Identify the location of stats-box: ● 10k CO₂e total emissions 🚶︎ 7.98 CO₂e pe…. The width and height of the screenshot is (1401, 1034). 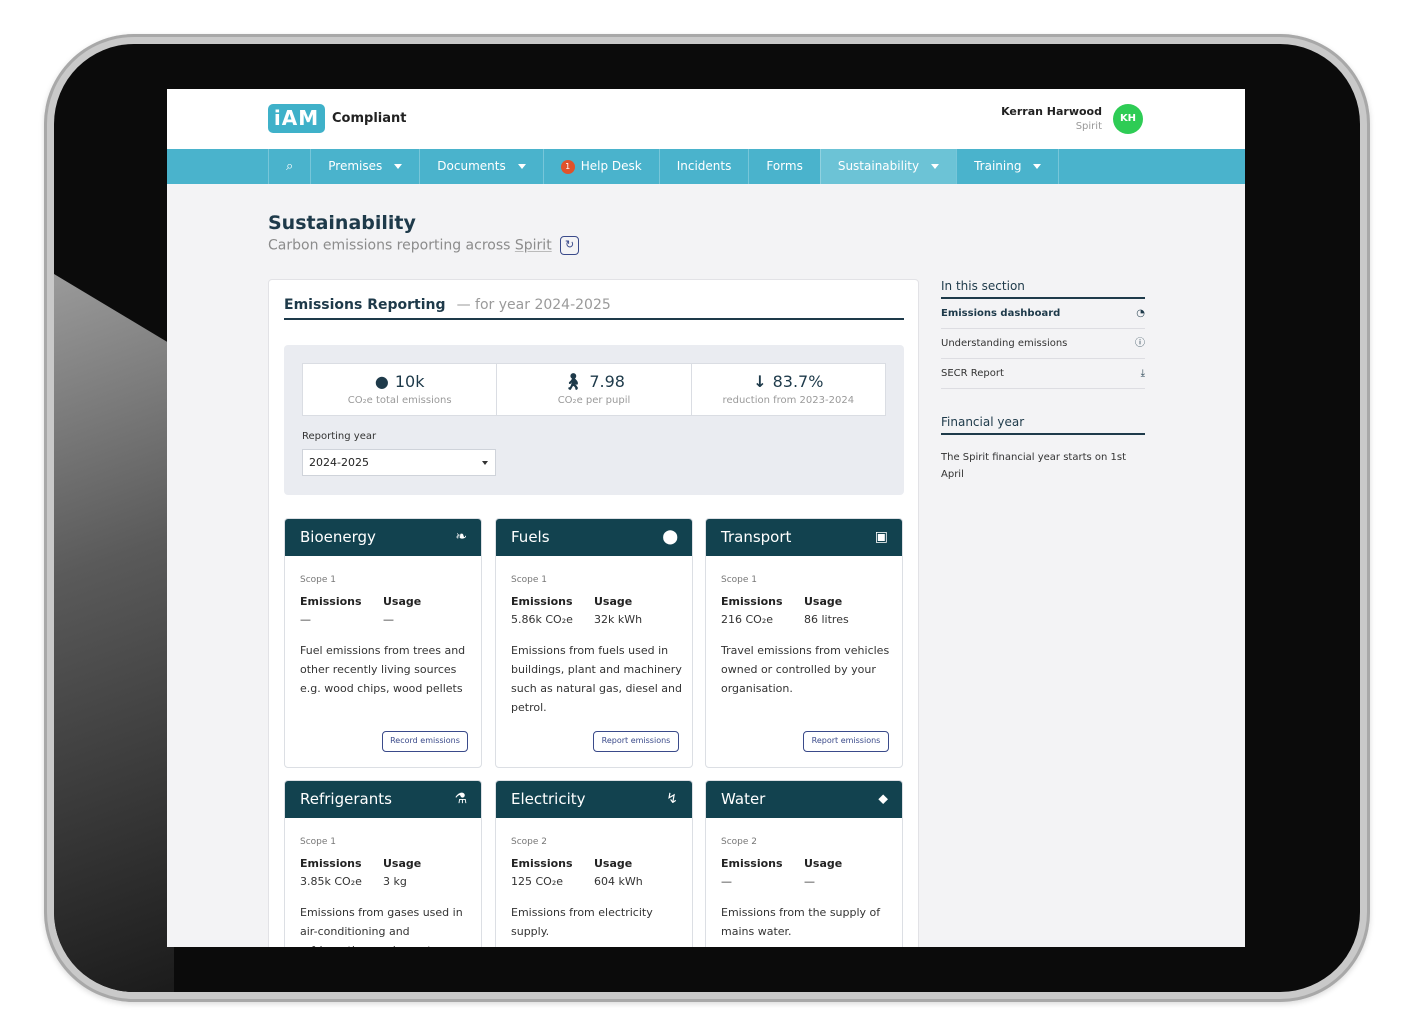
(594, 420).